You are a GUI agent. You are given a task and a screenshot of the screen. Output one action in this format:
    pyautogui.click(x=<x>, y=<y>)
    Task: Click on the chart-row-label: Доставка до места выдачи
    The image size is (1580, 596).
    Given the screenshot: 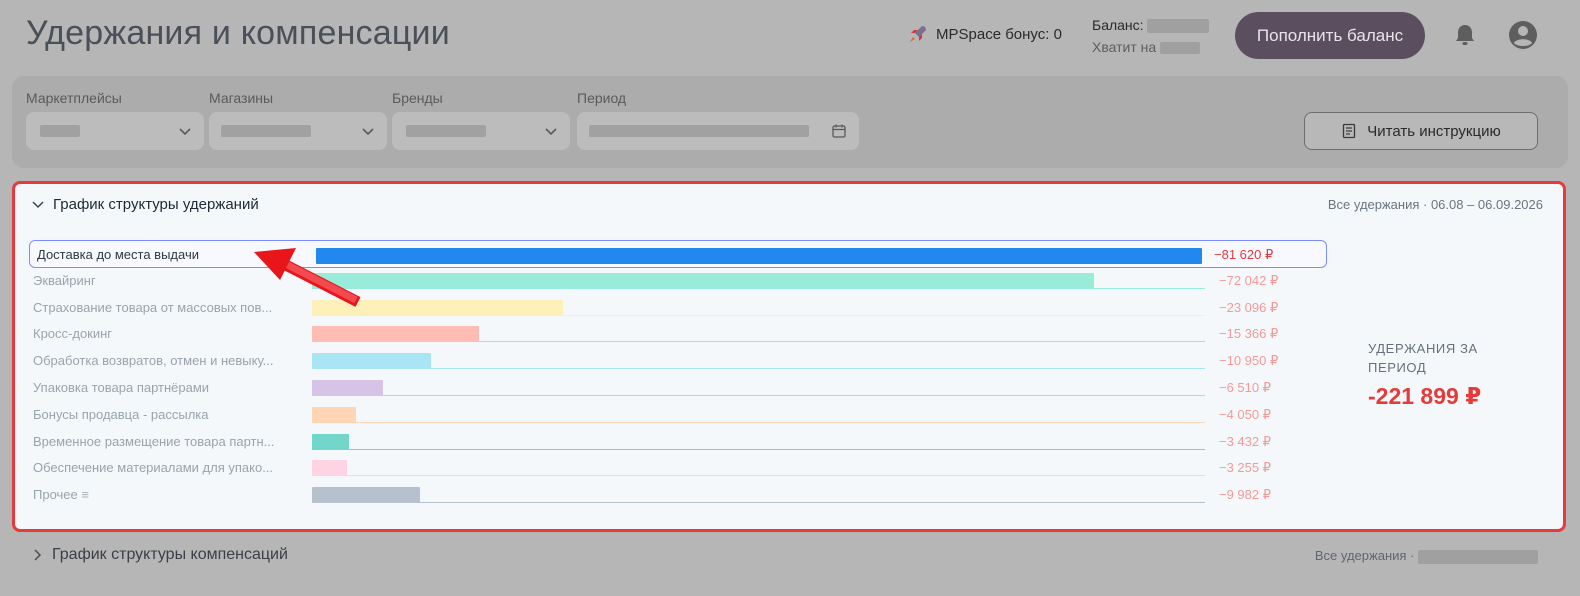 What is the action you would take?
    pyautogui.click(x=118, y=254)
    